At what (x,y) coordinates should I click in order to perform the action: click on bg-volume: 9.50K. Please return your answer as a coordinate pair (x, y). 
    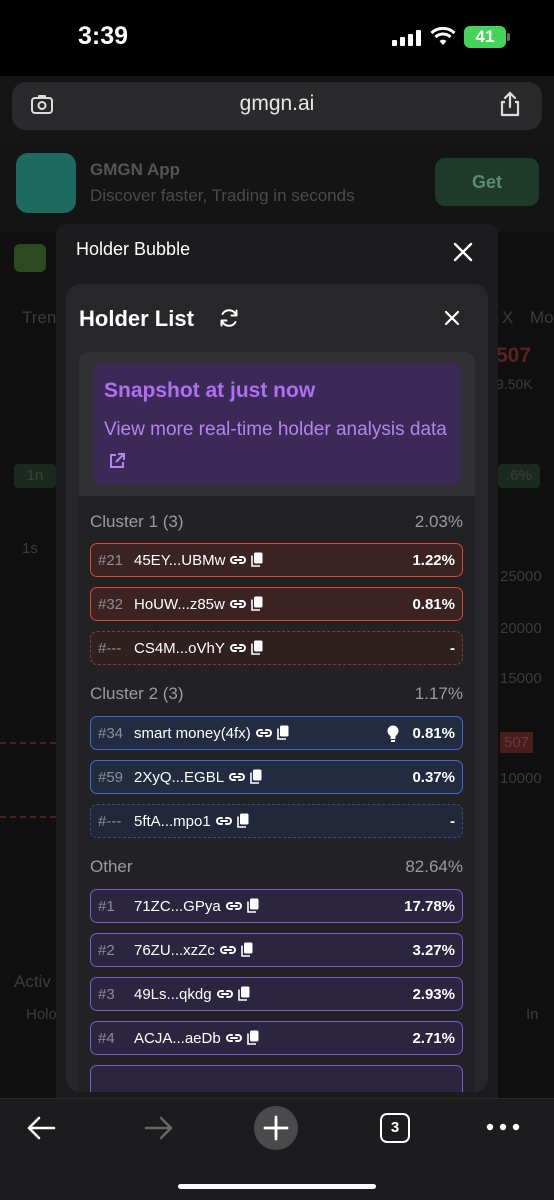
    Looking at the image, I should click on (514, 384).